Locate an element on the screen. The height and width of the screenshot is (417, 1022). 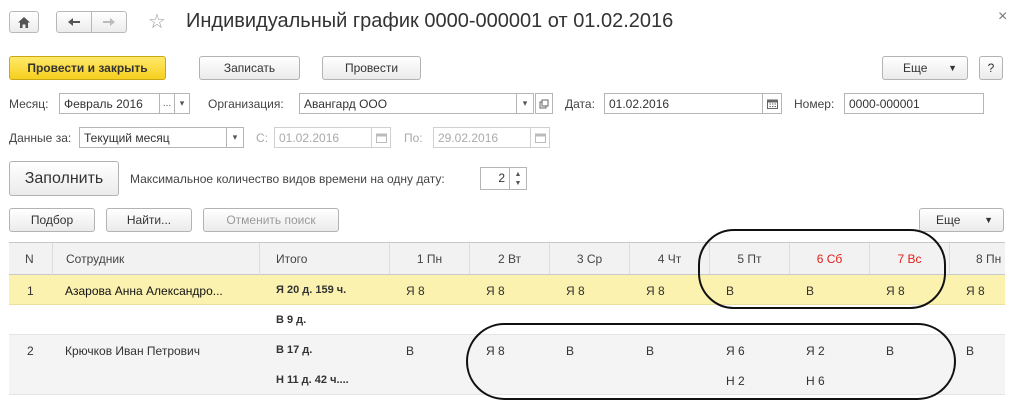
row-number: 1 is located at coordinates (30, 291).